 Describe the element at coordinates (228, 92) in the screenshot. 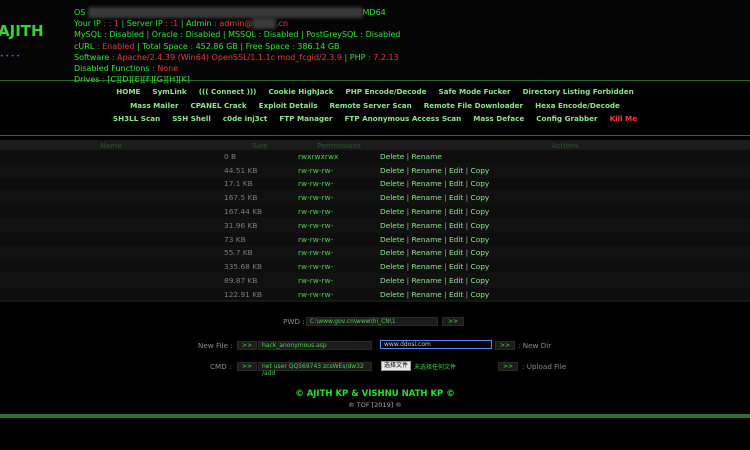

I see `nav-link-connect: ((( Connect )))` at that location.